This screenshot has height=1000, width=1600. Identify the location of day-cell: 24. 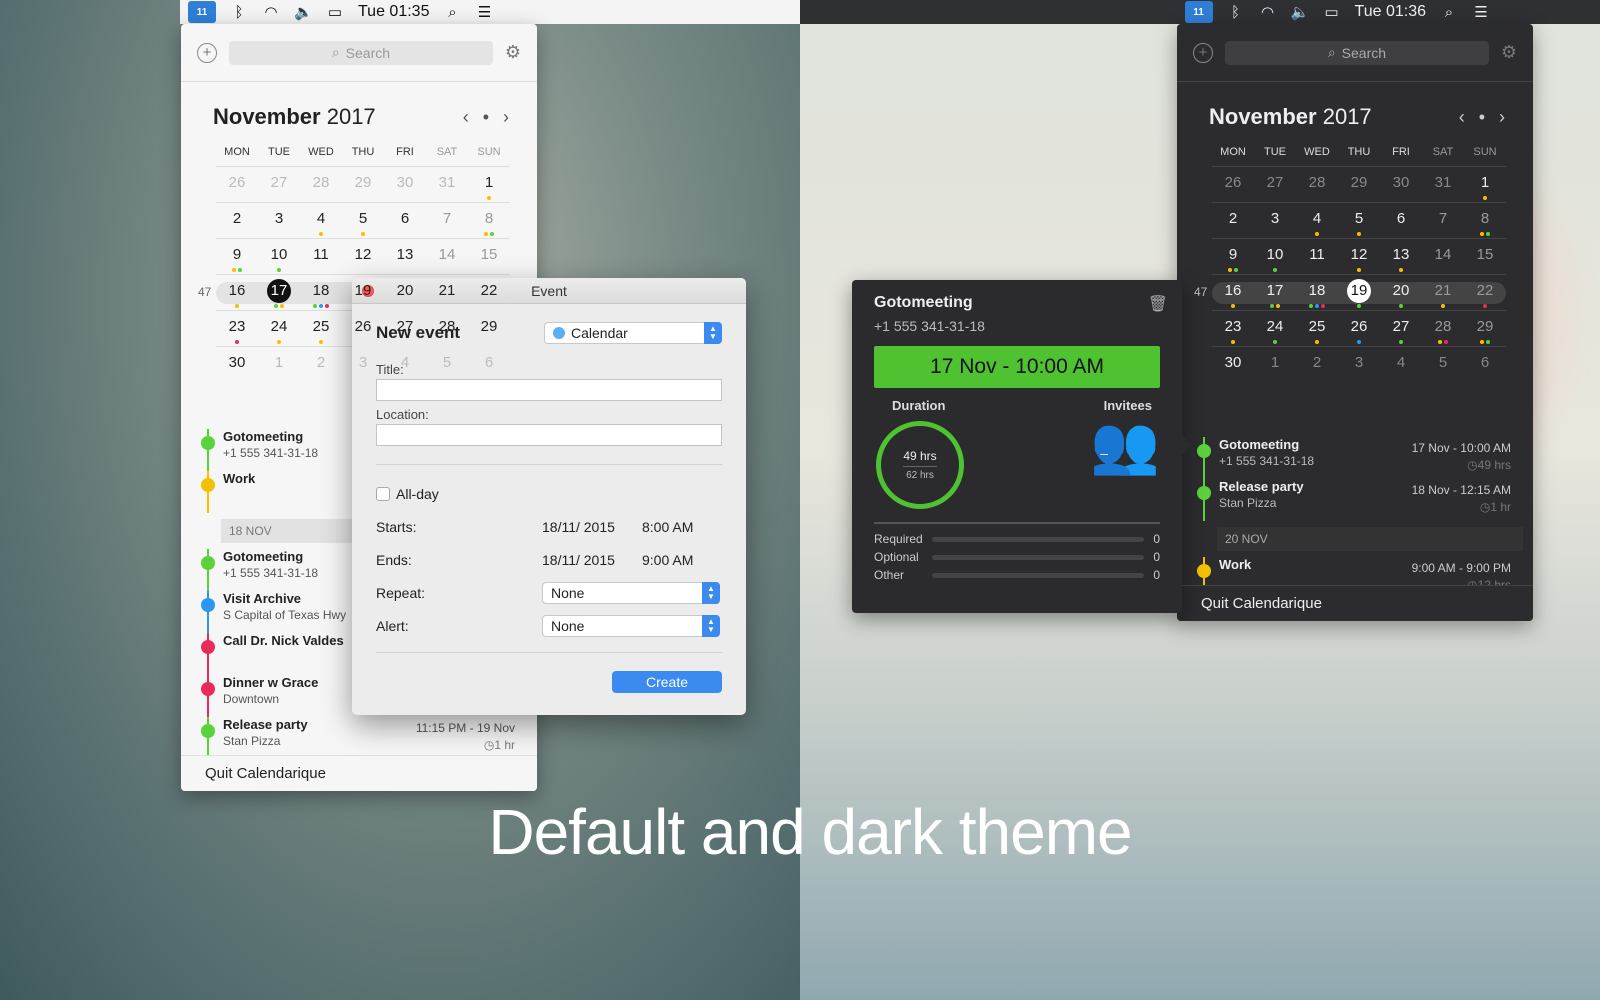
(1275, 329).